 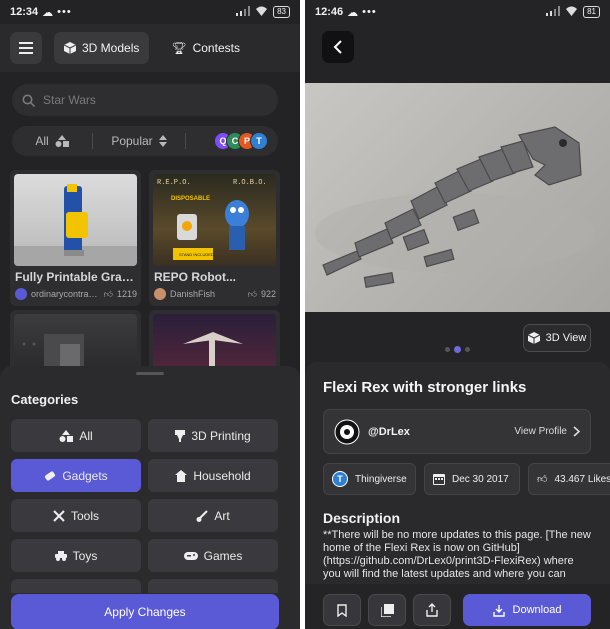 What do you see at coordinates (181, 475) in the screenshot?
I see `house-icon` at bounding box center [181, 475].